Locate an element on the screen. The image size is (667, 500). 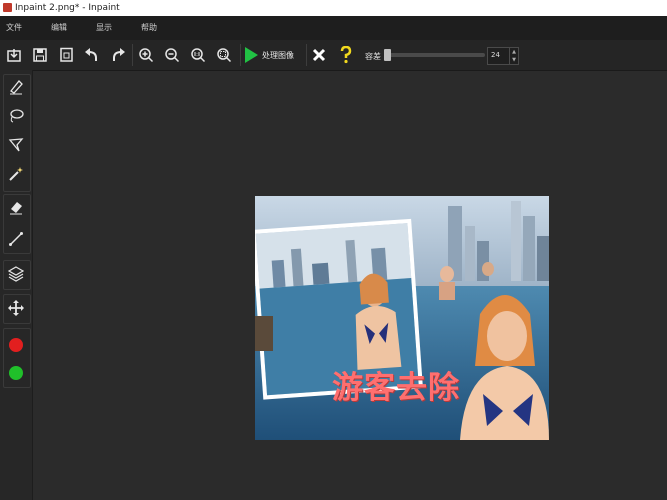
help-icon is located at coordinates (346, 55).